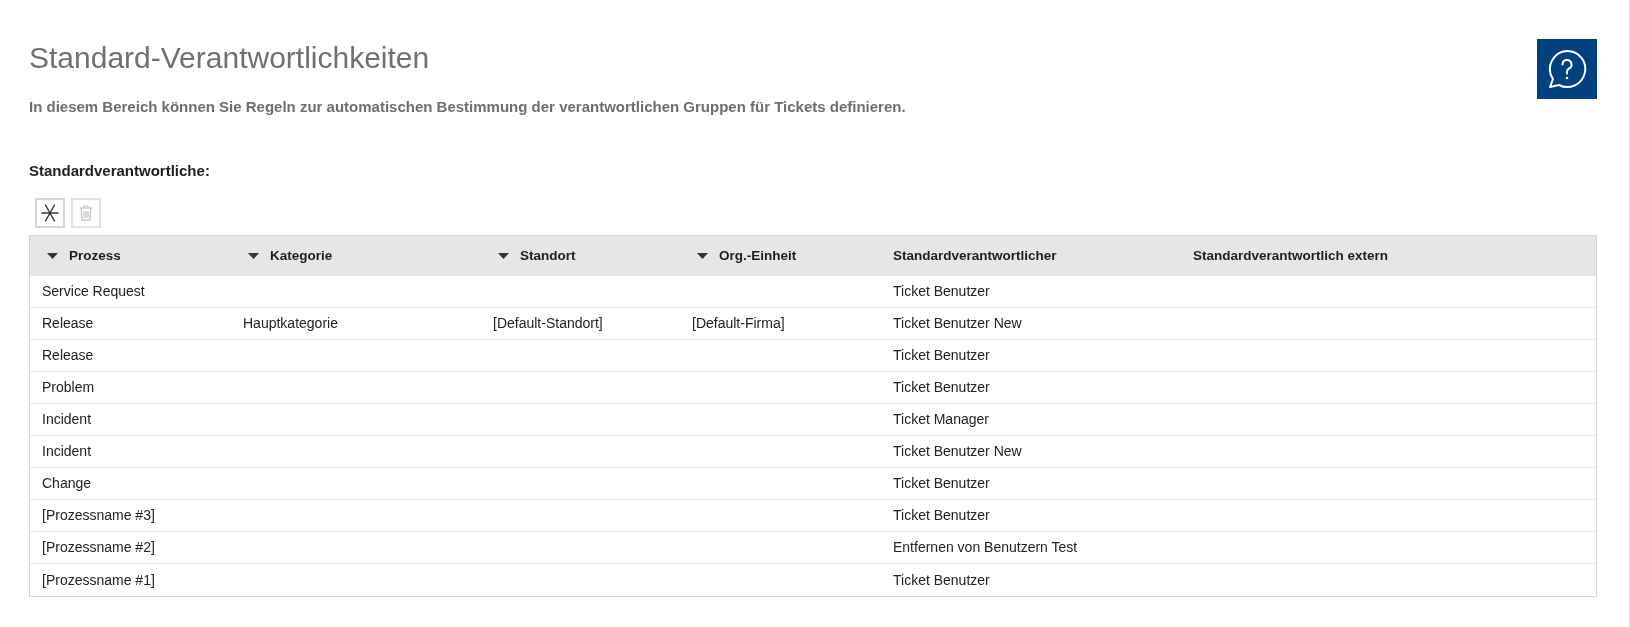 This screenshot has width=1630, height=627. Describe the element at coordinates (290, 323) in the screenshot. I see `table-cell-text: Hauptkategorie` at that location.